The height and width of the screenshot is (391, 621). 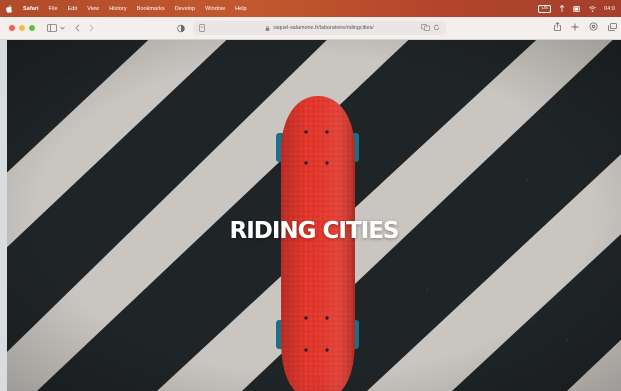 What do you see at coordinates (557, 26) in the screenshot?
I see `share-icon` at bounding box center [557, 26].